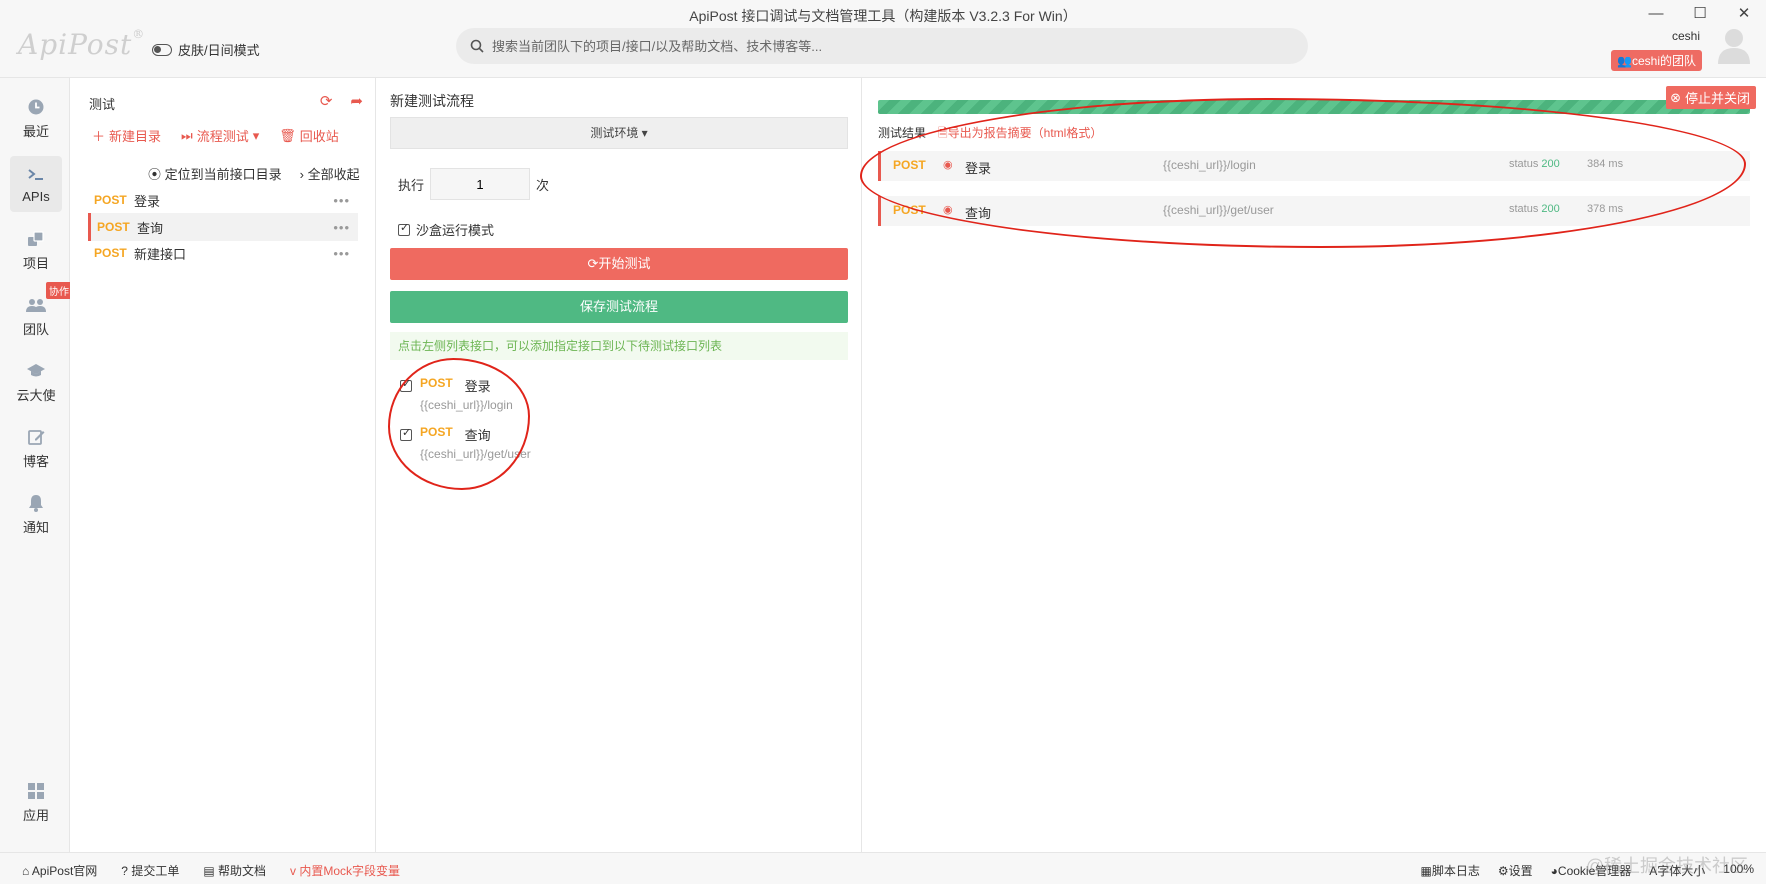  I want to click on execute-unit: 次, so click(543, 185).